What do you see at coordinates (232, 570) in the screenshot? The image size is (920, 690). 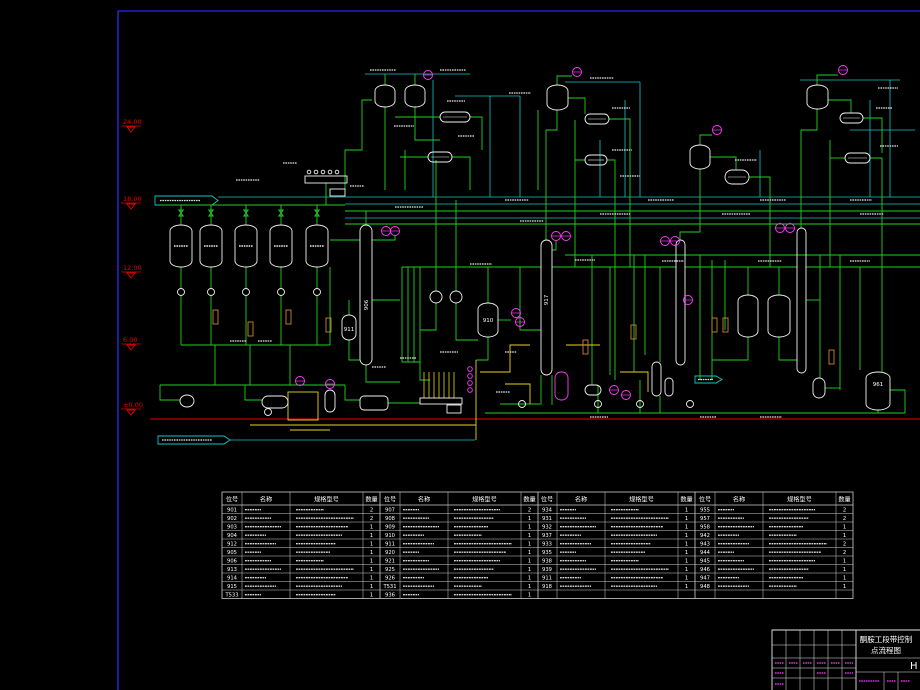 I see `table-tag-cell: 913` at bounding box center [232, 570].